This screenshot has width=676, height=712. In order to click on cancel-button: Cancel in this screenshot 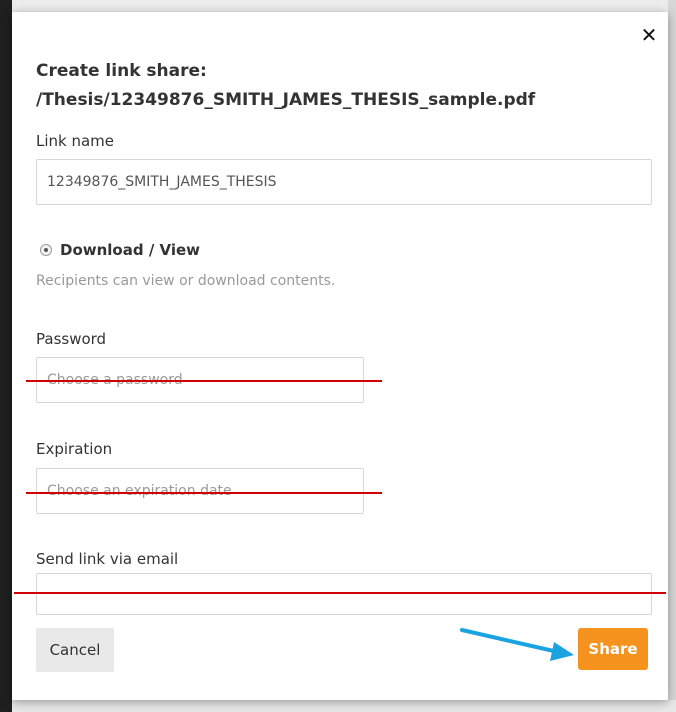, I will do `click(75, 650)`.